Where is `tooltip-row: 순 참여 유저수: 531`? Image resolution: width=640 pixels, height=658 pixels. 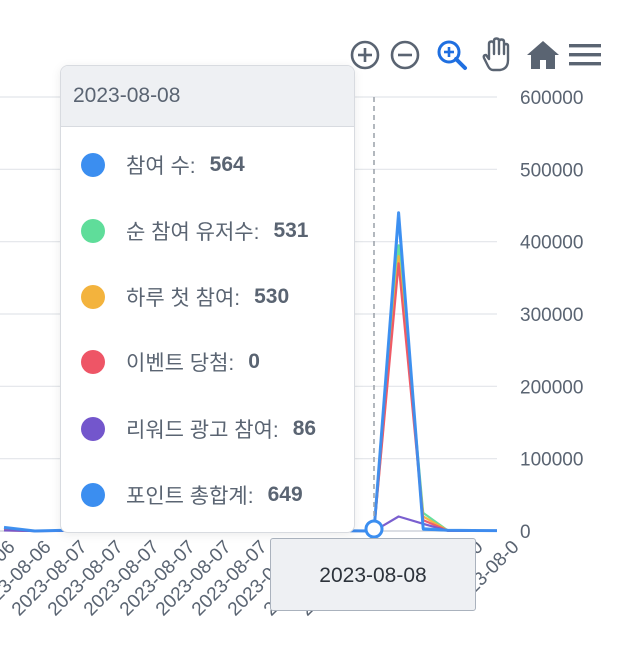
tooltip-row: 순 참여 유저수: 531 is located at coordinates (194, 231).